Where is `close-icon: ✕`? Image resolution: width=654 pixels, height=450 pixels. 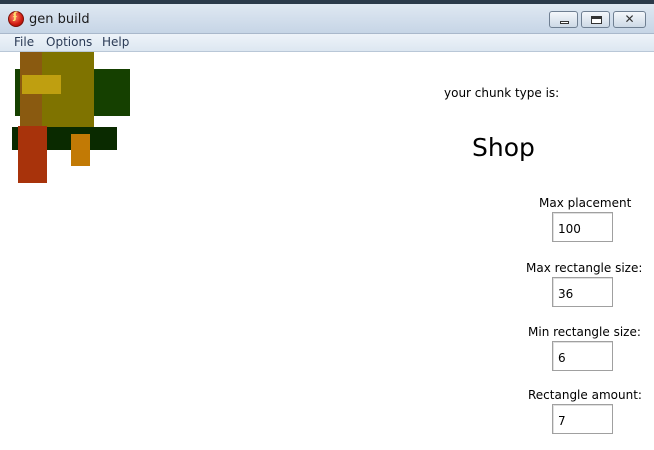
close-icon: ✕ is located at coordinates (629, 19).